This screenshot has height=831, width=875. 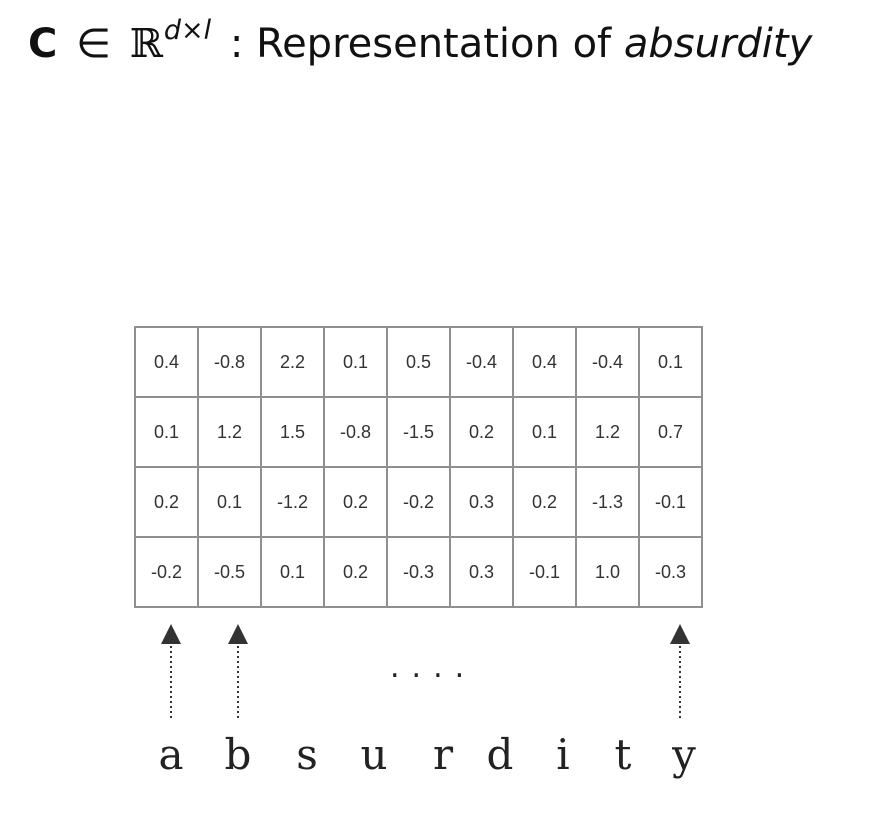 I want to click on character-label: r, so click(x=443, y=754).